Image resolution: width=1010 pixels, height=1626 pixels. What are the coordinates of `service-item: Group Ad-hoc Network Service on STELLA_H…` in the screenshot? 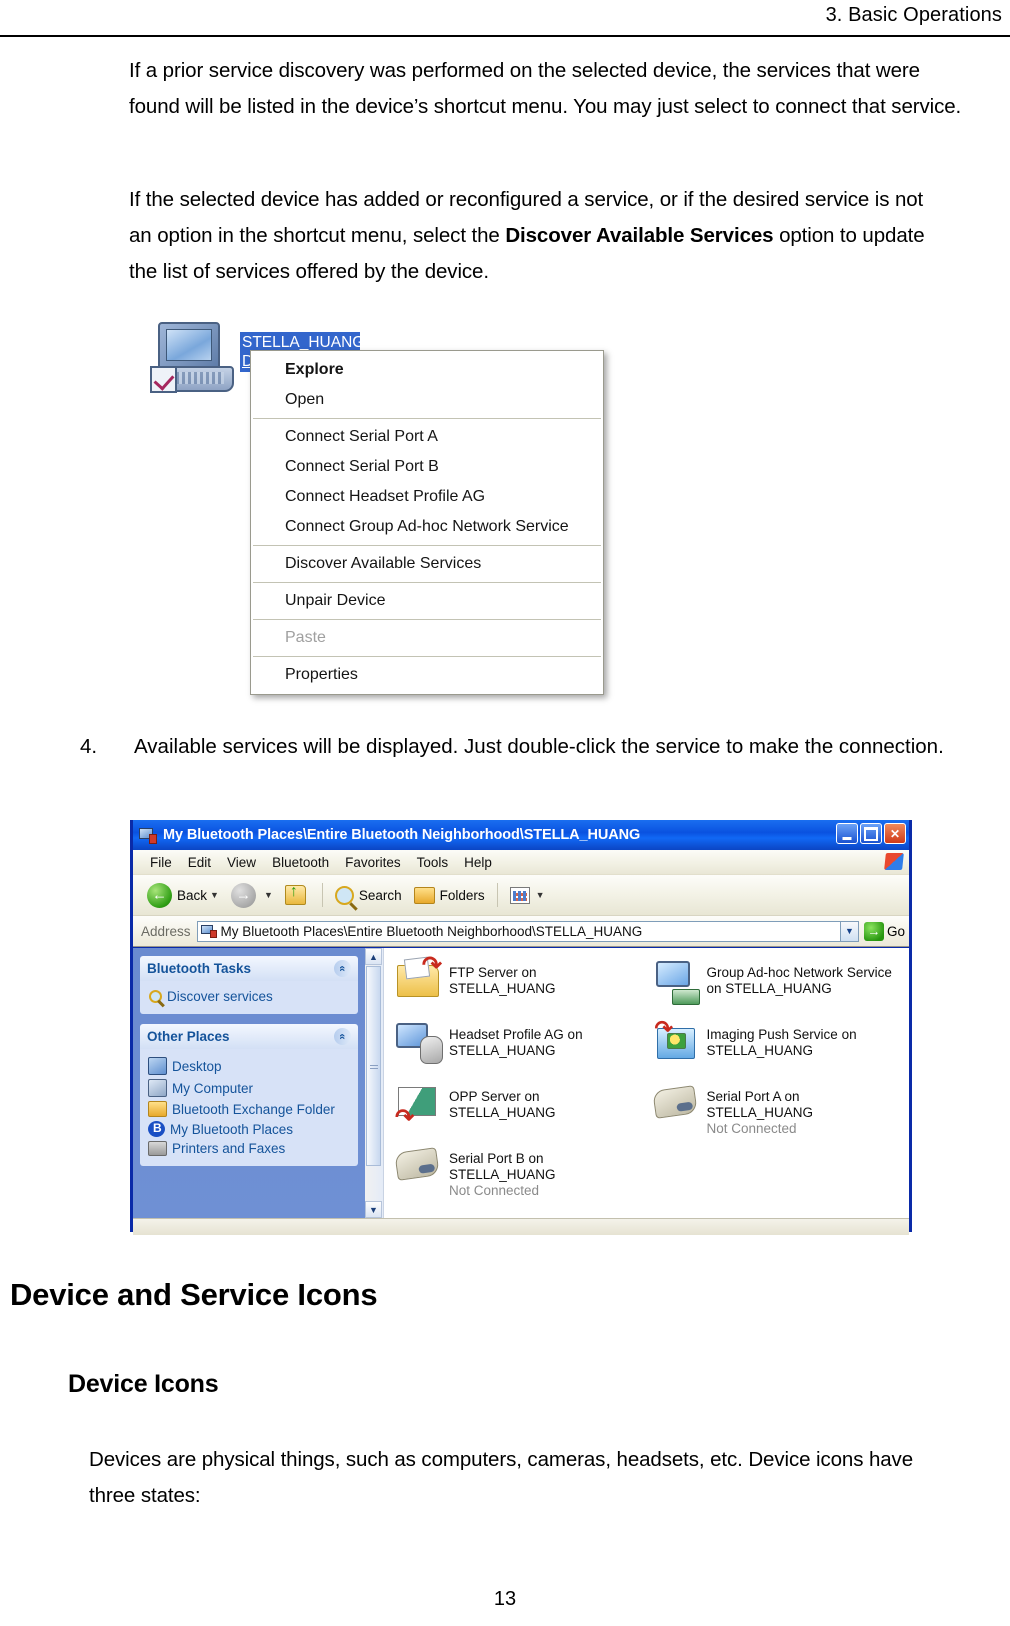 It's located at (778, 989).